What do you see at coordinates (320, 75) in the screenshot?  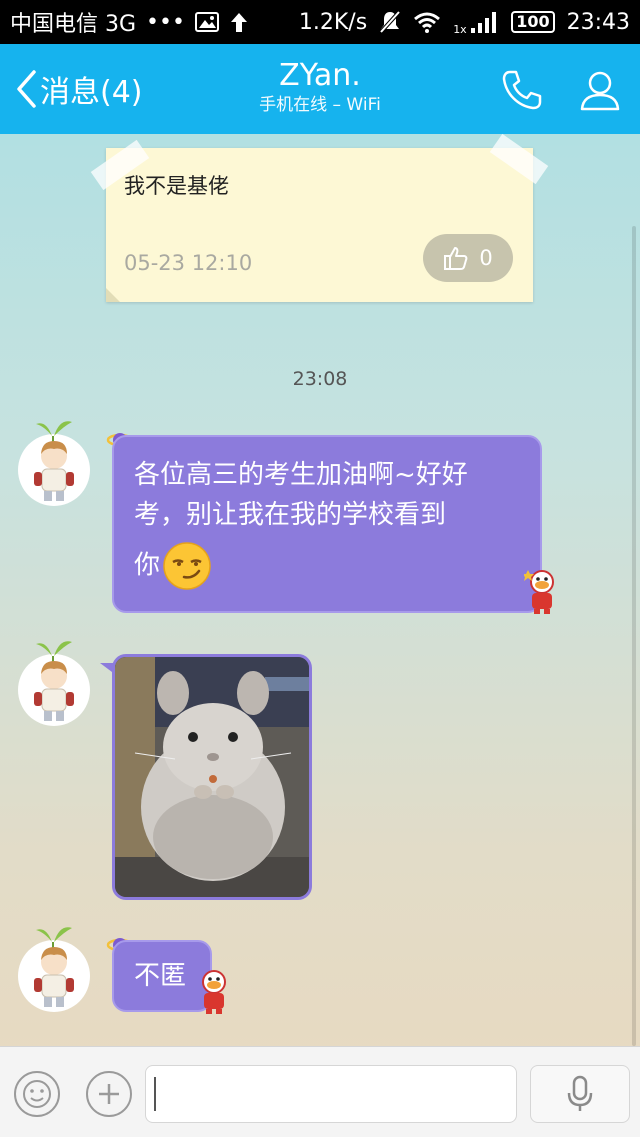 I see `contact-name: ZYan.` at bounding box center [320, 75].